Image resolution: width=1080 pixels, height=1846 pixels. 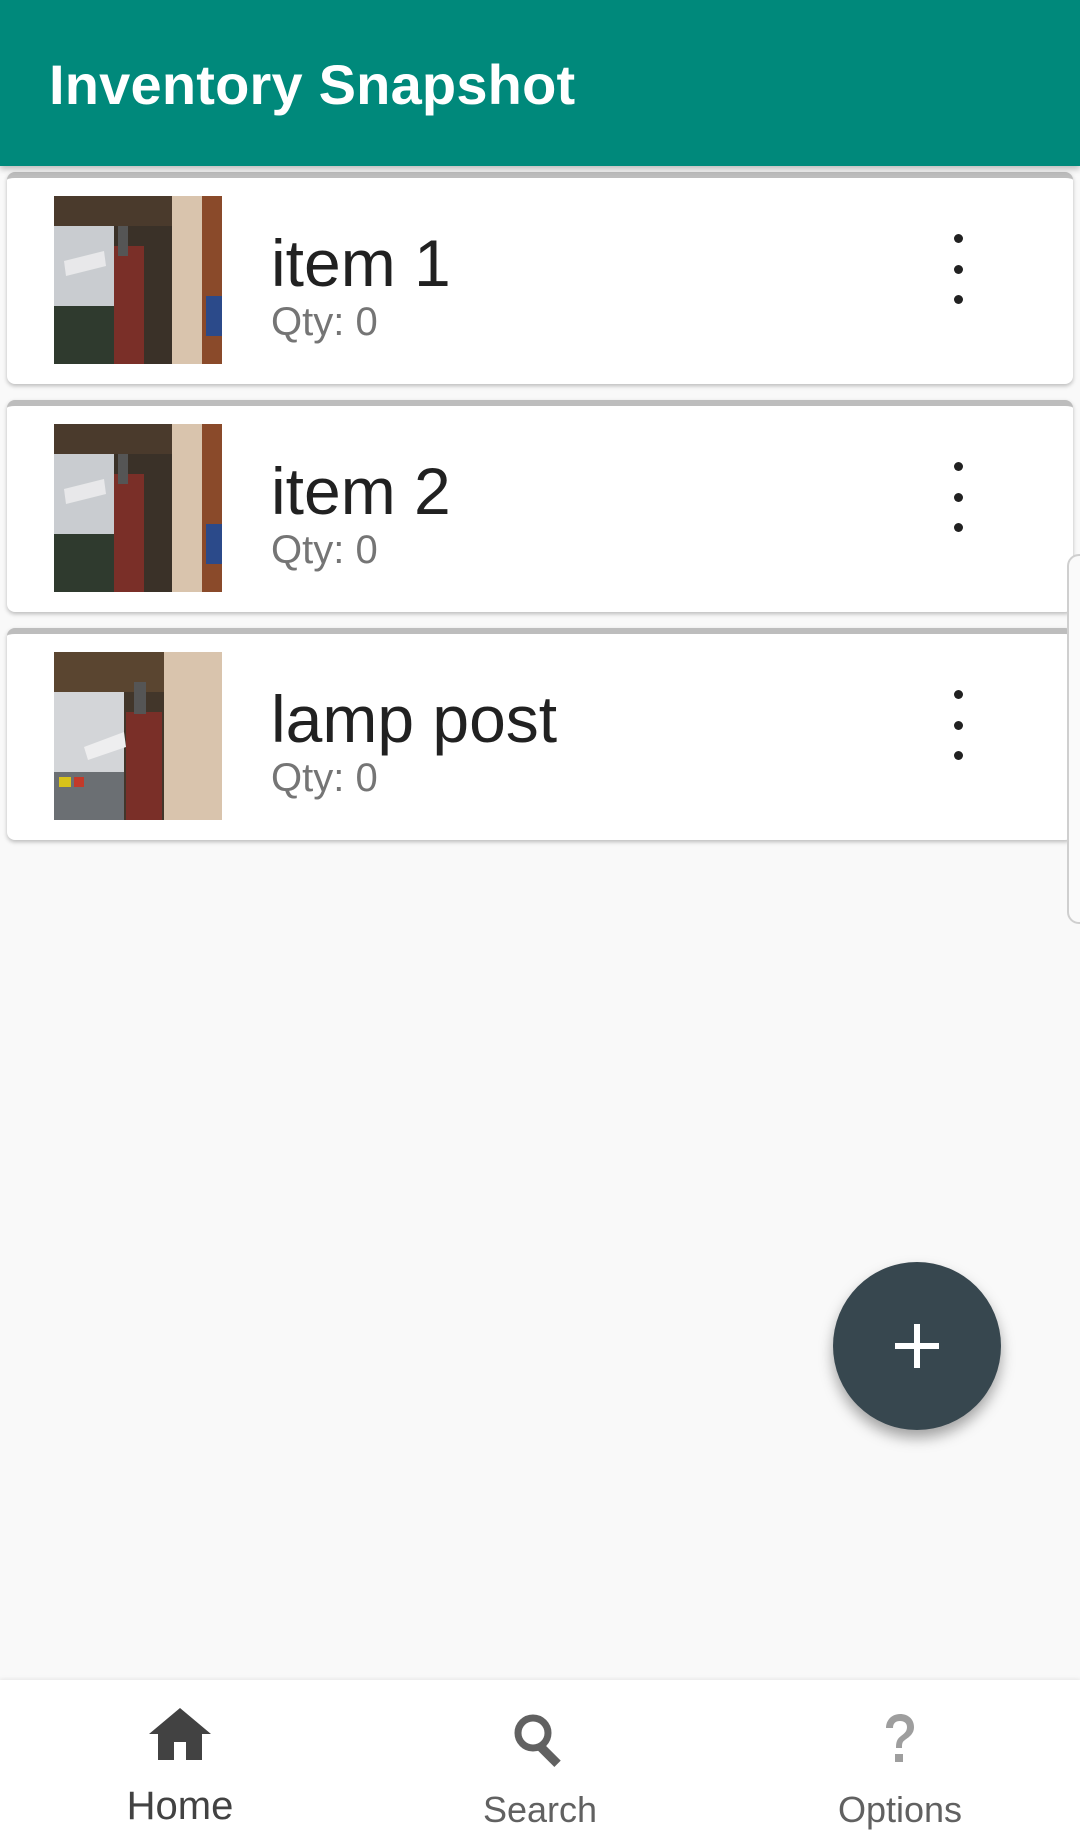 I want to click on plus-icon, so click(x=917, y=1346).